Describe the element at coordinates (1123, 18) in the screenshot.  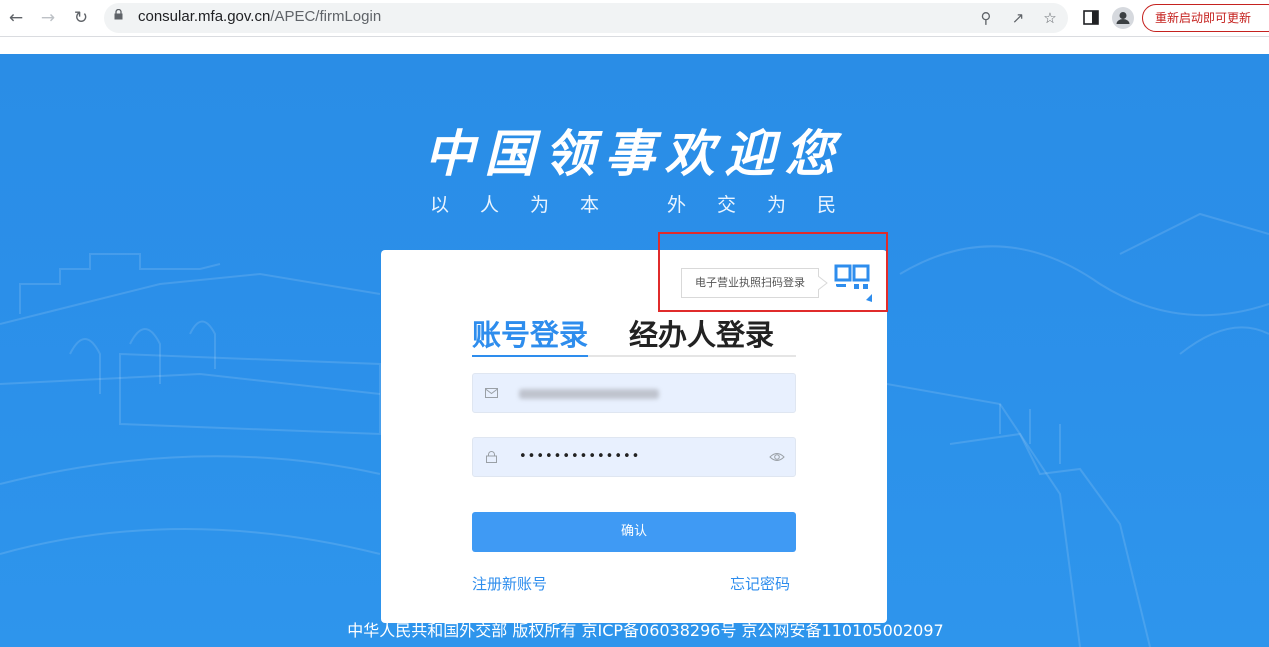
I see `profile-avatar` at that location.